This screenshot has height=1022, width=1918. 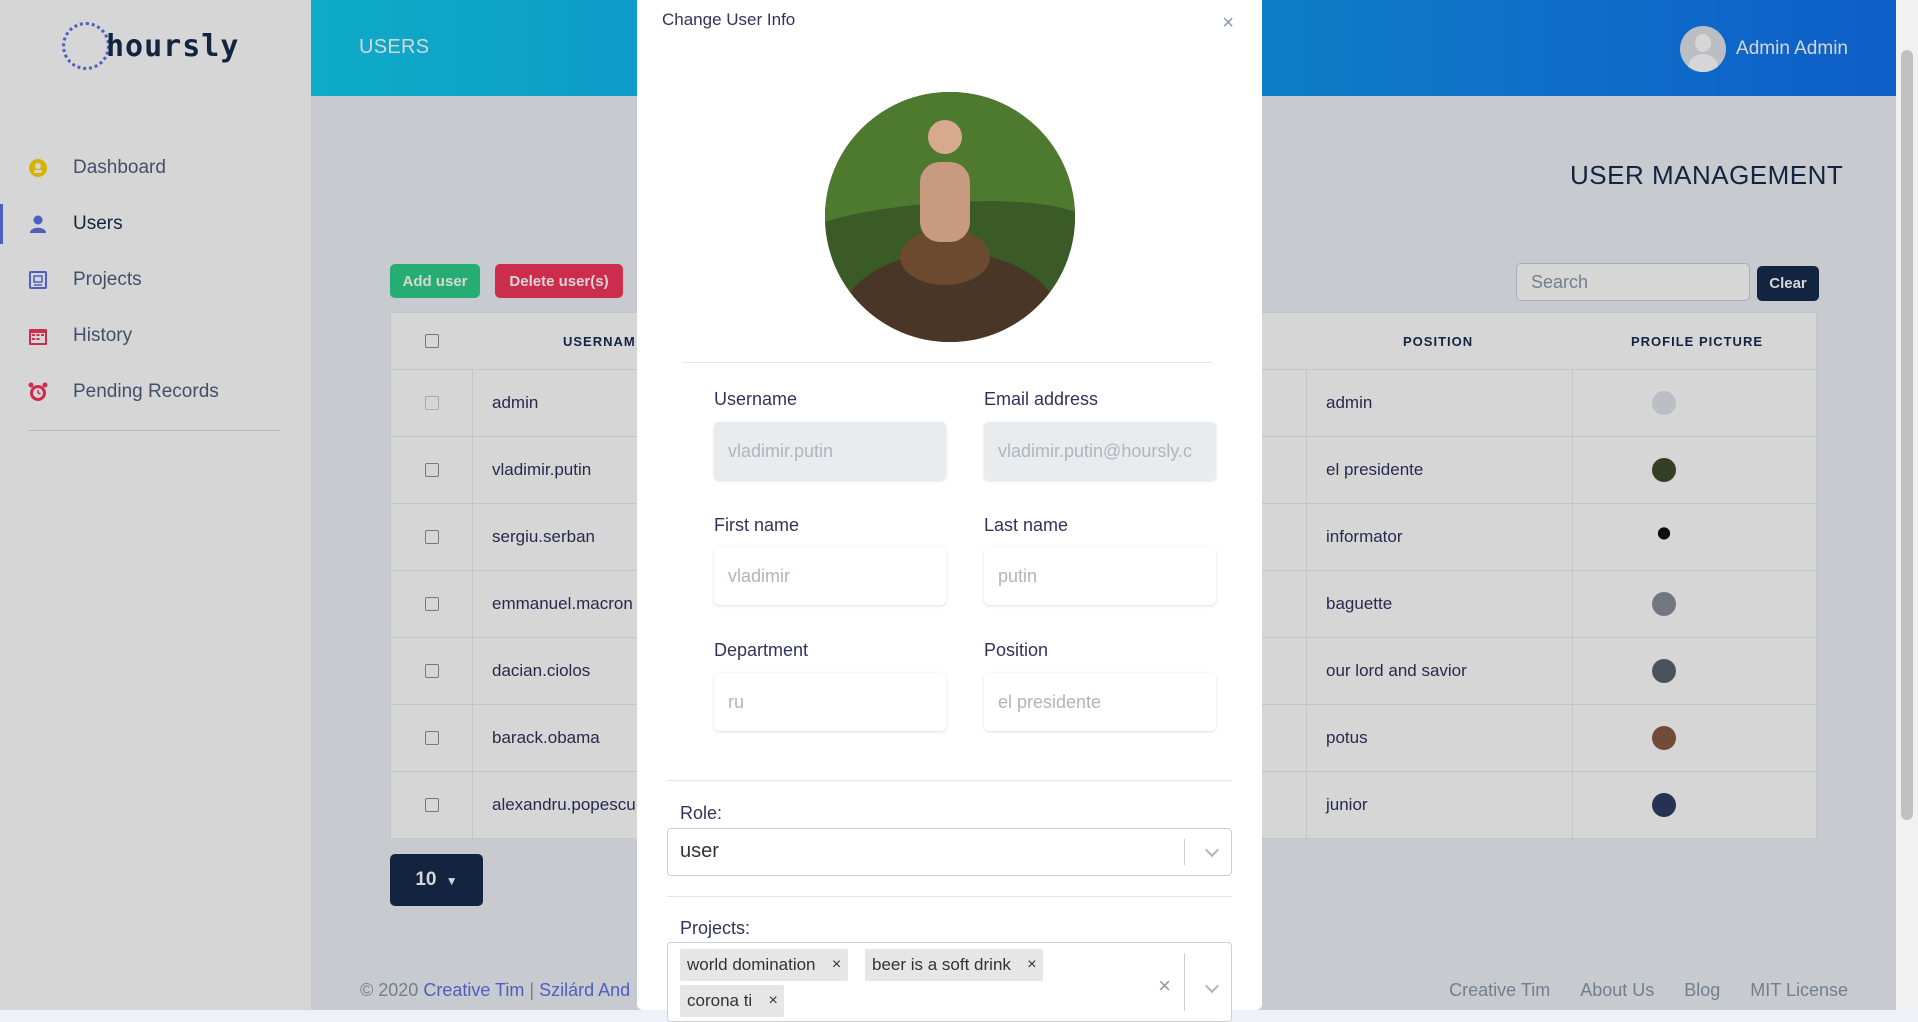 What do you see at coordinates (761, 650) in the screenshot?
I see `department-label: Department` at bounding box center [761, 650].